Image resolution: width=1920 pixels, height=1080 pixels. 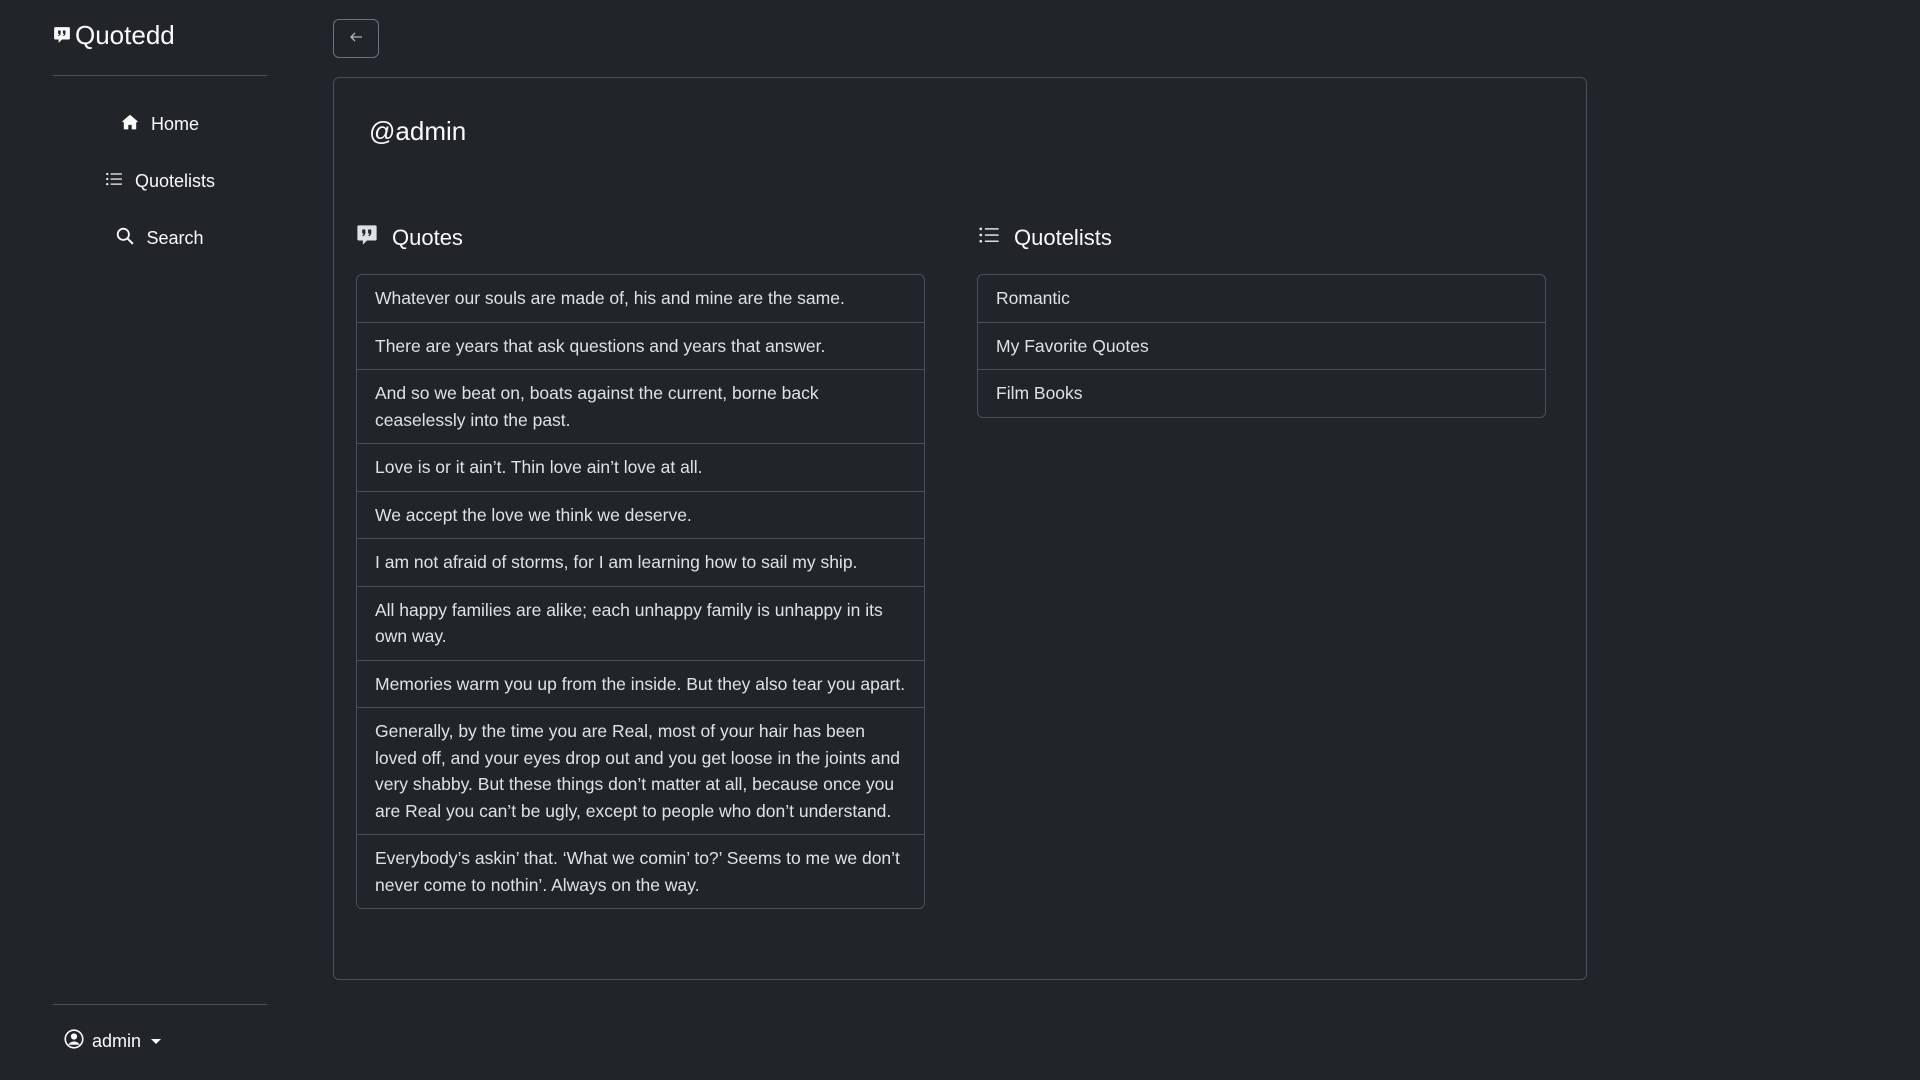 I want to click on quotelist-item: Film Books, so click(x=1261, y=393).